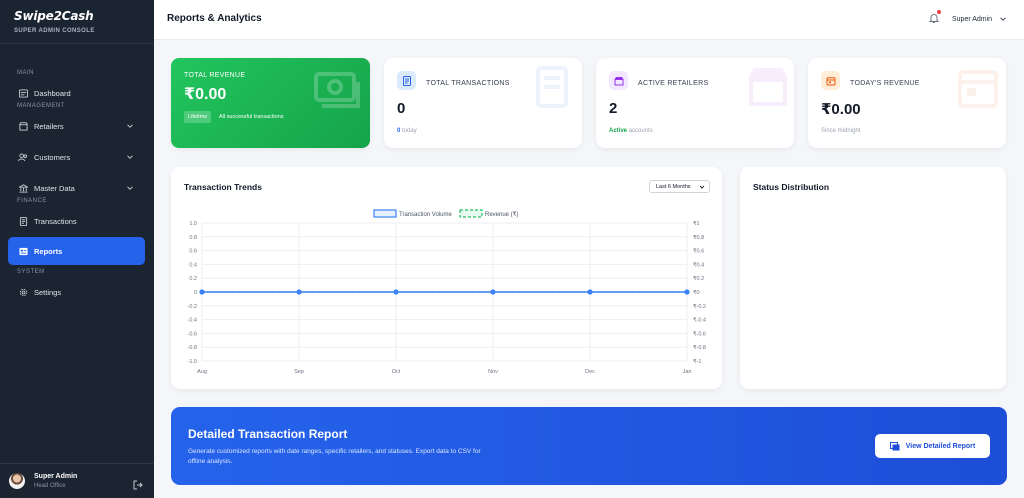 The height and width of the screenshot is (498, 1024). Describe the element at coordinates (192, 362) in the screenshot. I see `y-tick-label: -1.0` at that location.